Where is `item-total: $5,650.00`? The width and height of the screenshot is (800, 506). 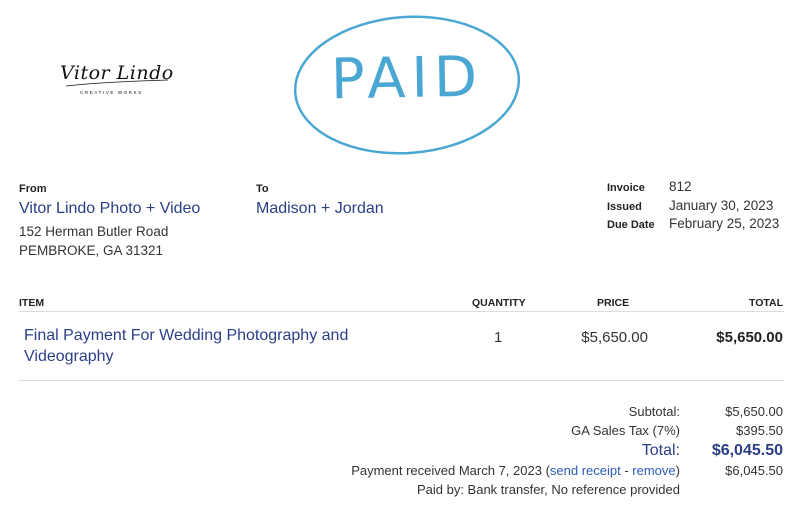 item-total: $5,650.00 is located at coordinates (749, 337).